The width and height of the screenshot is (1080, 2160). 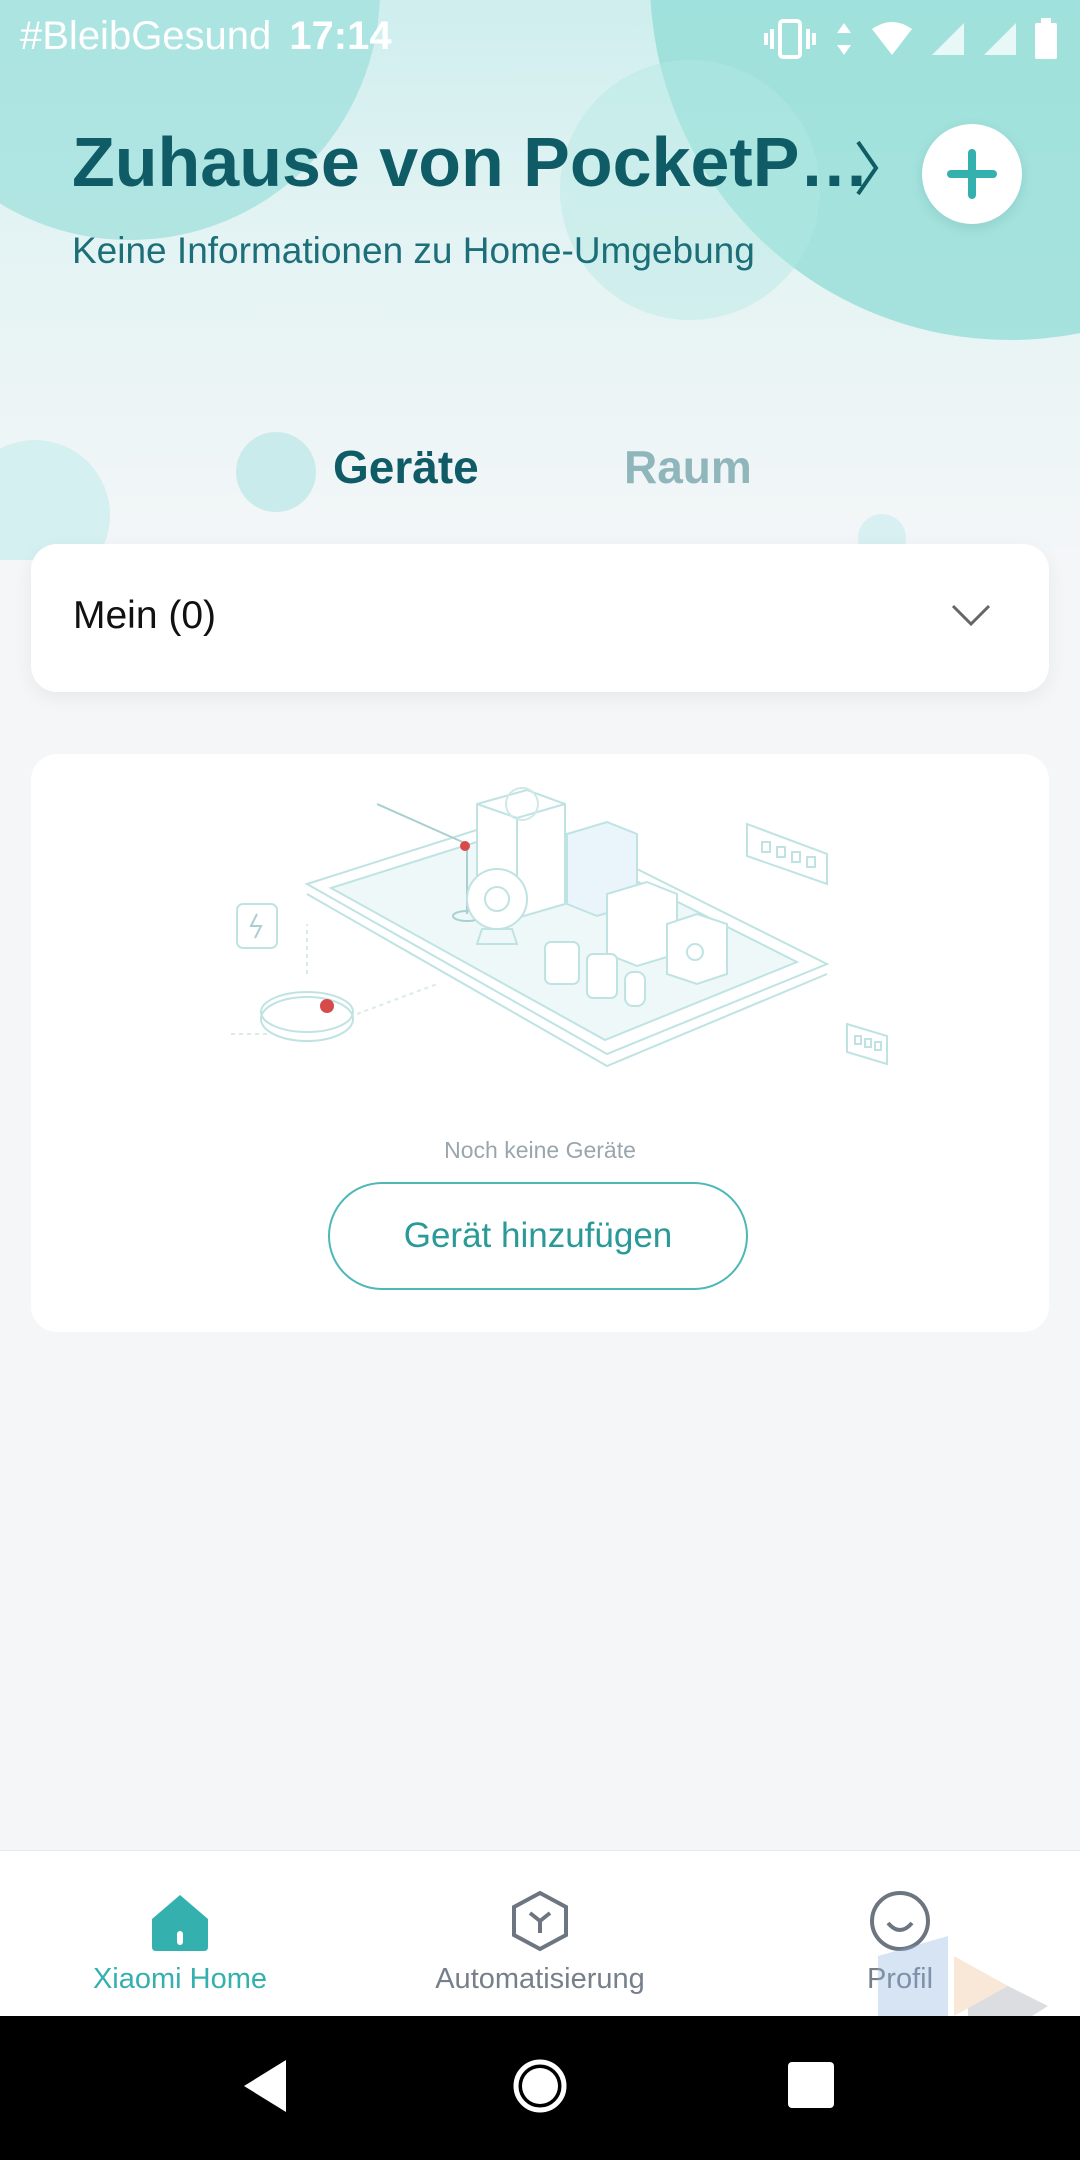 What do you see at coordinates (180, 1979) in the screenshot?
I see `nav-label: Xiaomi Home` at bounding box center [180, 1979].